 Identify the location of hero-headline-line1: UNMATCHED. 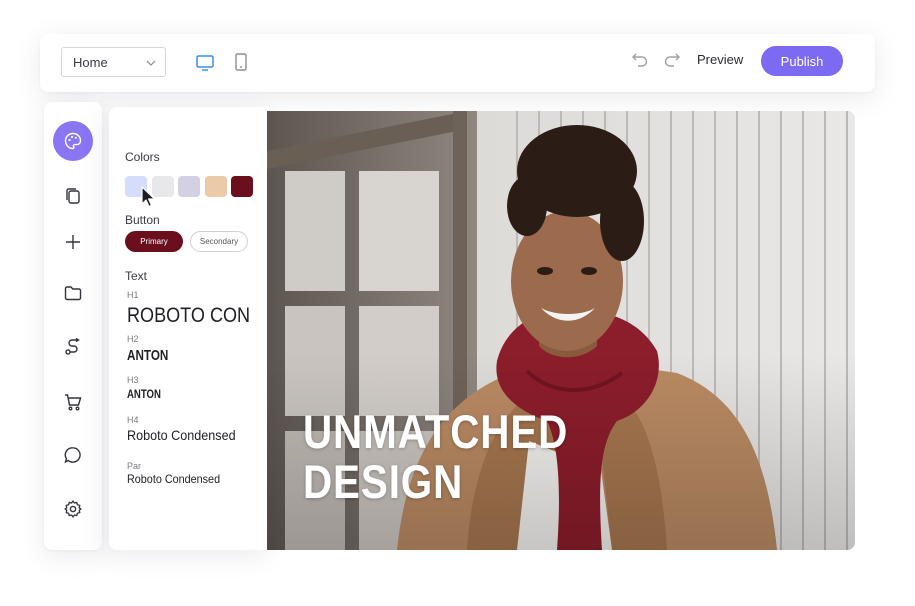
(436, 431).